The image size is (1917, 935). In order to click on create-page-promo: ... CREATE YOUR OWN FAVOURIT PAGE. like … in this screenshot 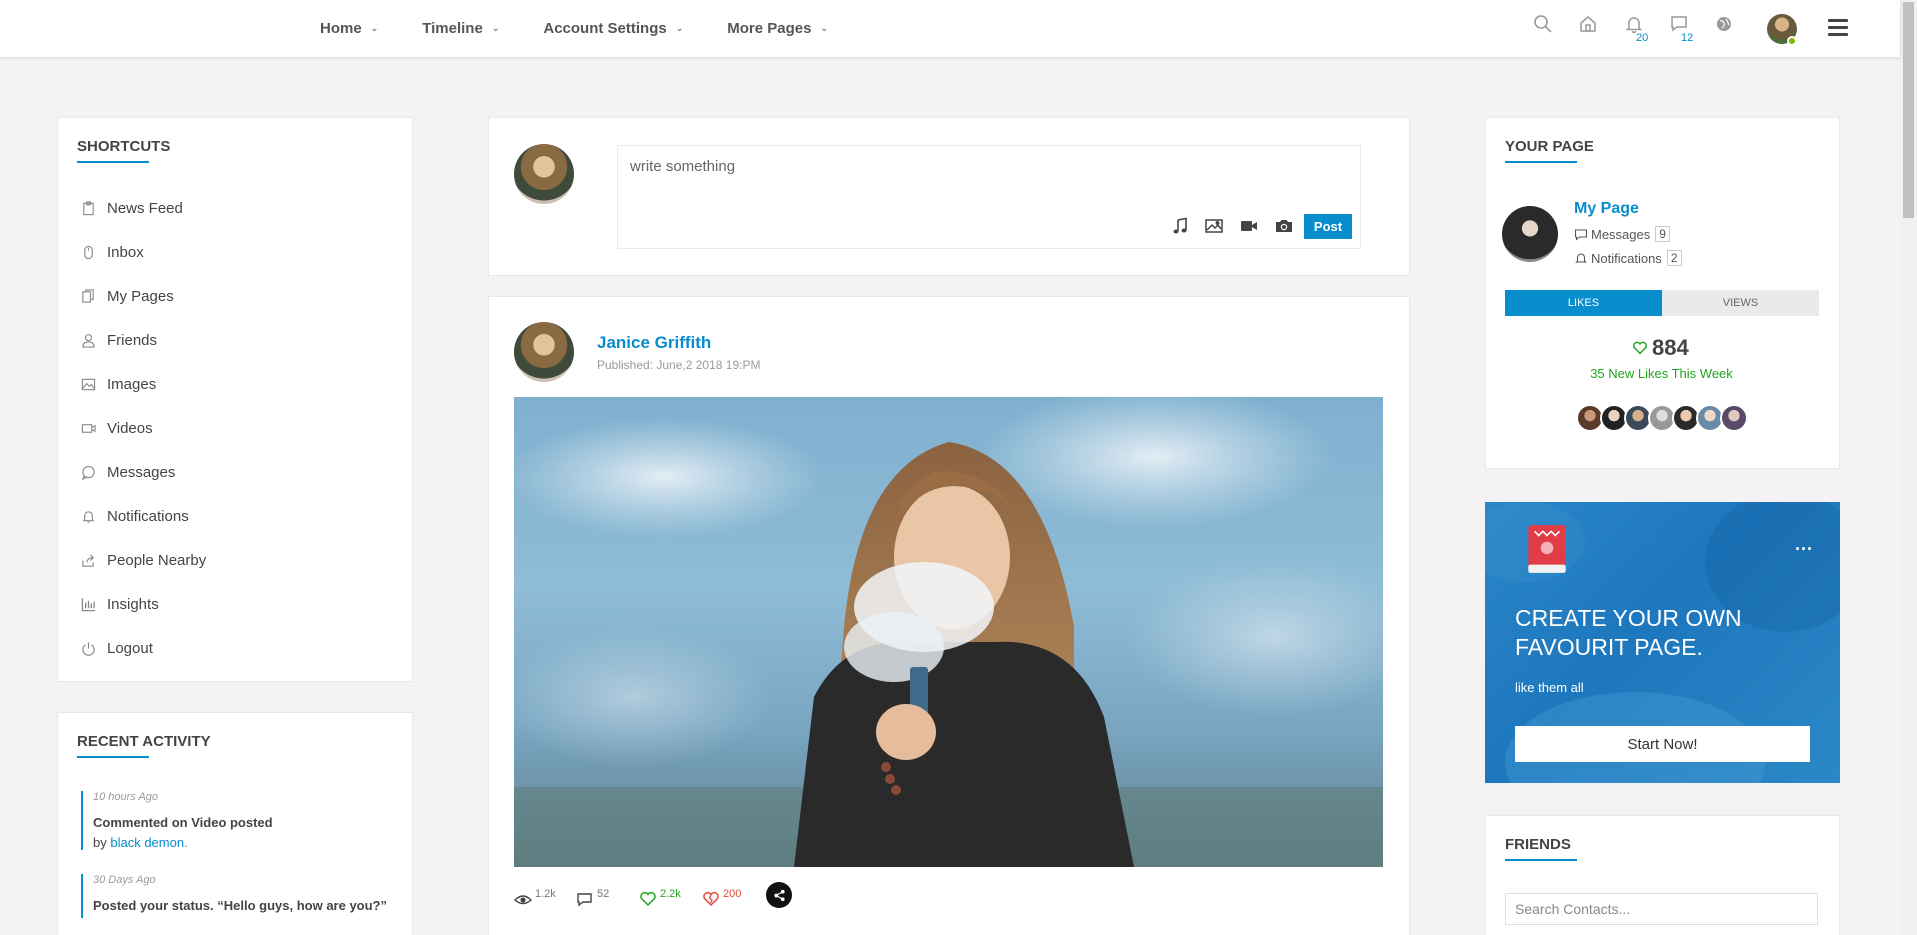, I will do `click(1662, 642)`.